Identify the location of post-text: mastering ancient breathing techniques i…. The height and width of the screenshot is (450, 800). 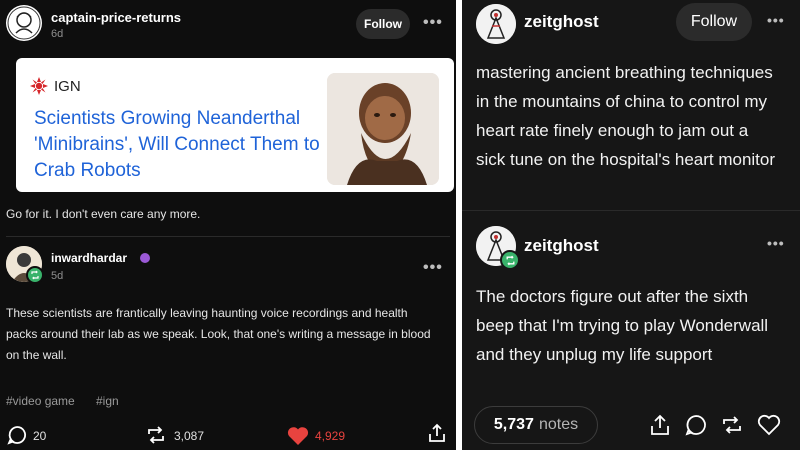
(626, 116).